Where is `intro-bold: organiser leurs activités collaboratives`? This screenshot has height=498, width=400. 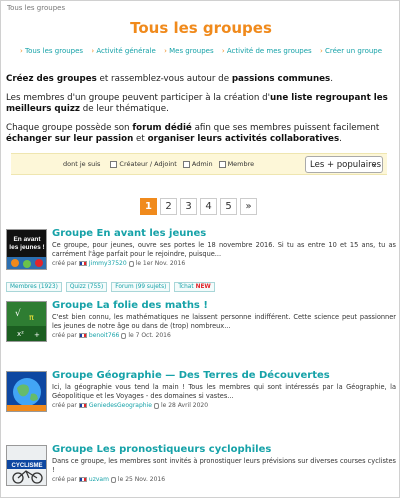
intro-bold: organiser leurs activités collaboratives is located at coordinates (243, 139).